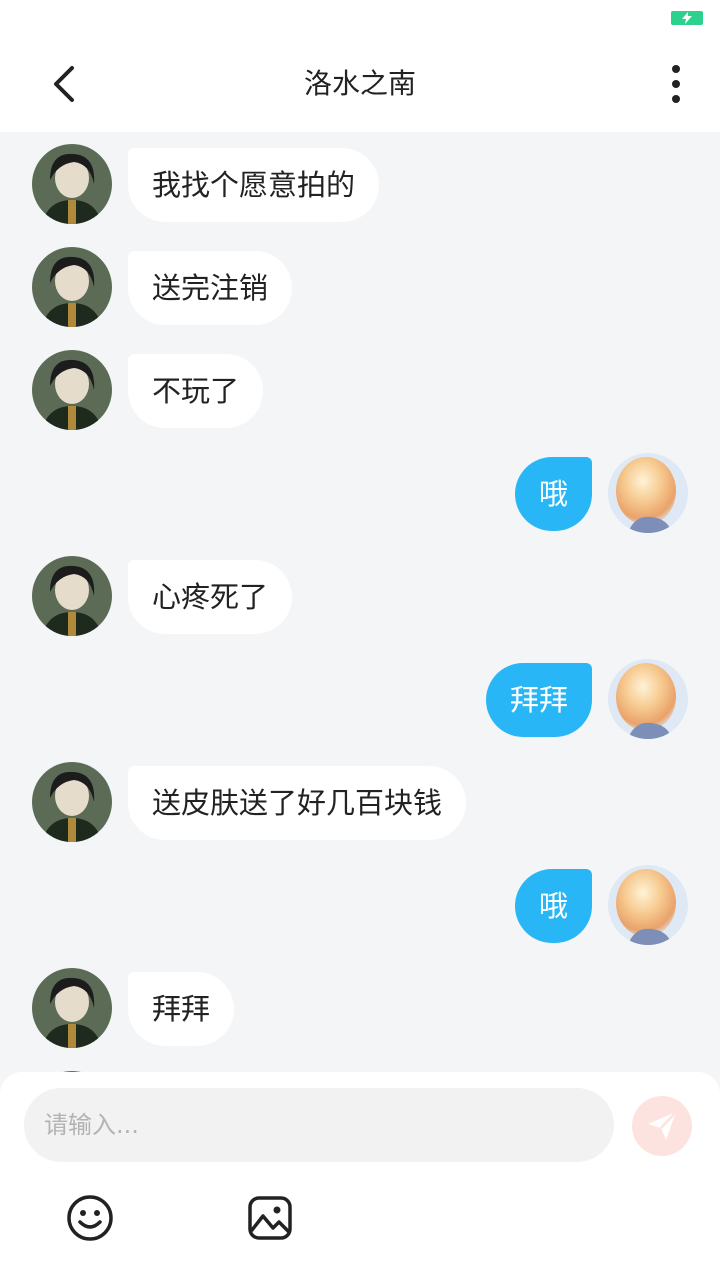 The image size is (720, 1280). Describe the element at coordinates (360, 594) in the screenshot. I see `message-incoming: 心疼死了` at that location.